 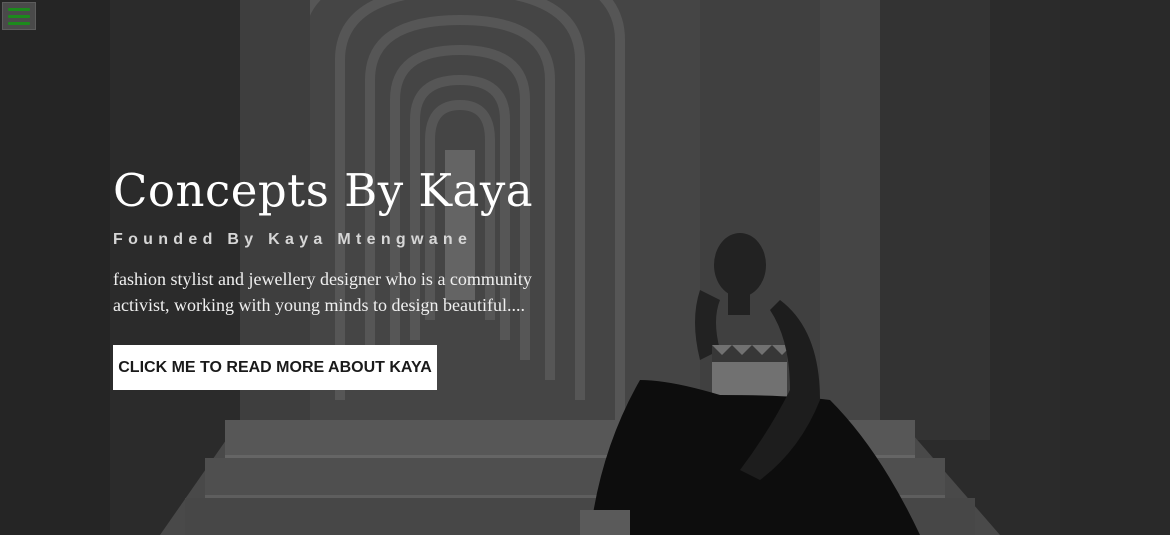 I want to click on hamburger-menu-button, so click(x=19, y=16).